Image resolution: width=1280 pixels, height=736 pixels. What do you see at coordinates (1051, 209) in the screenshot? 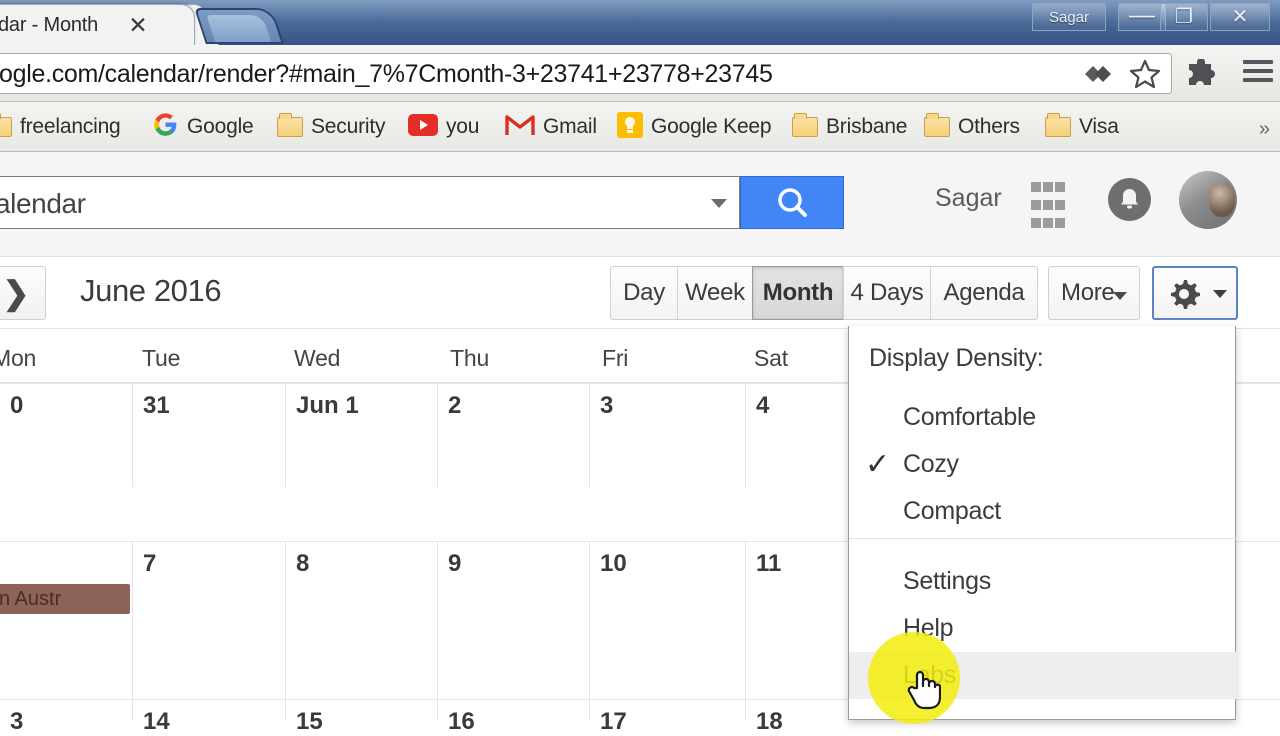
I see `apps-grid-icon` at bounding box center [1051, 209].